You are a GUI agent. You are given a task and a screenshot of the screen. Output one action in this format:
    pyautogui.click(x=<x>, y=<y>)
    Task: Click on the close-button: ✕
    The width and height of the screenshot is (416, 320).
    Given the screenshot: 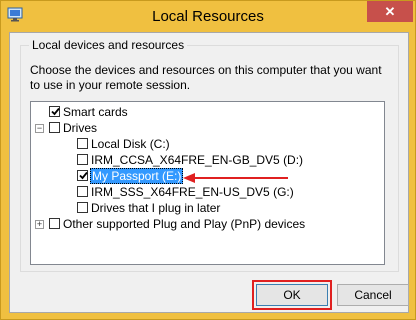 What is the action you would take?
    pyautogui.click(x=390, y=11)
    